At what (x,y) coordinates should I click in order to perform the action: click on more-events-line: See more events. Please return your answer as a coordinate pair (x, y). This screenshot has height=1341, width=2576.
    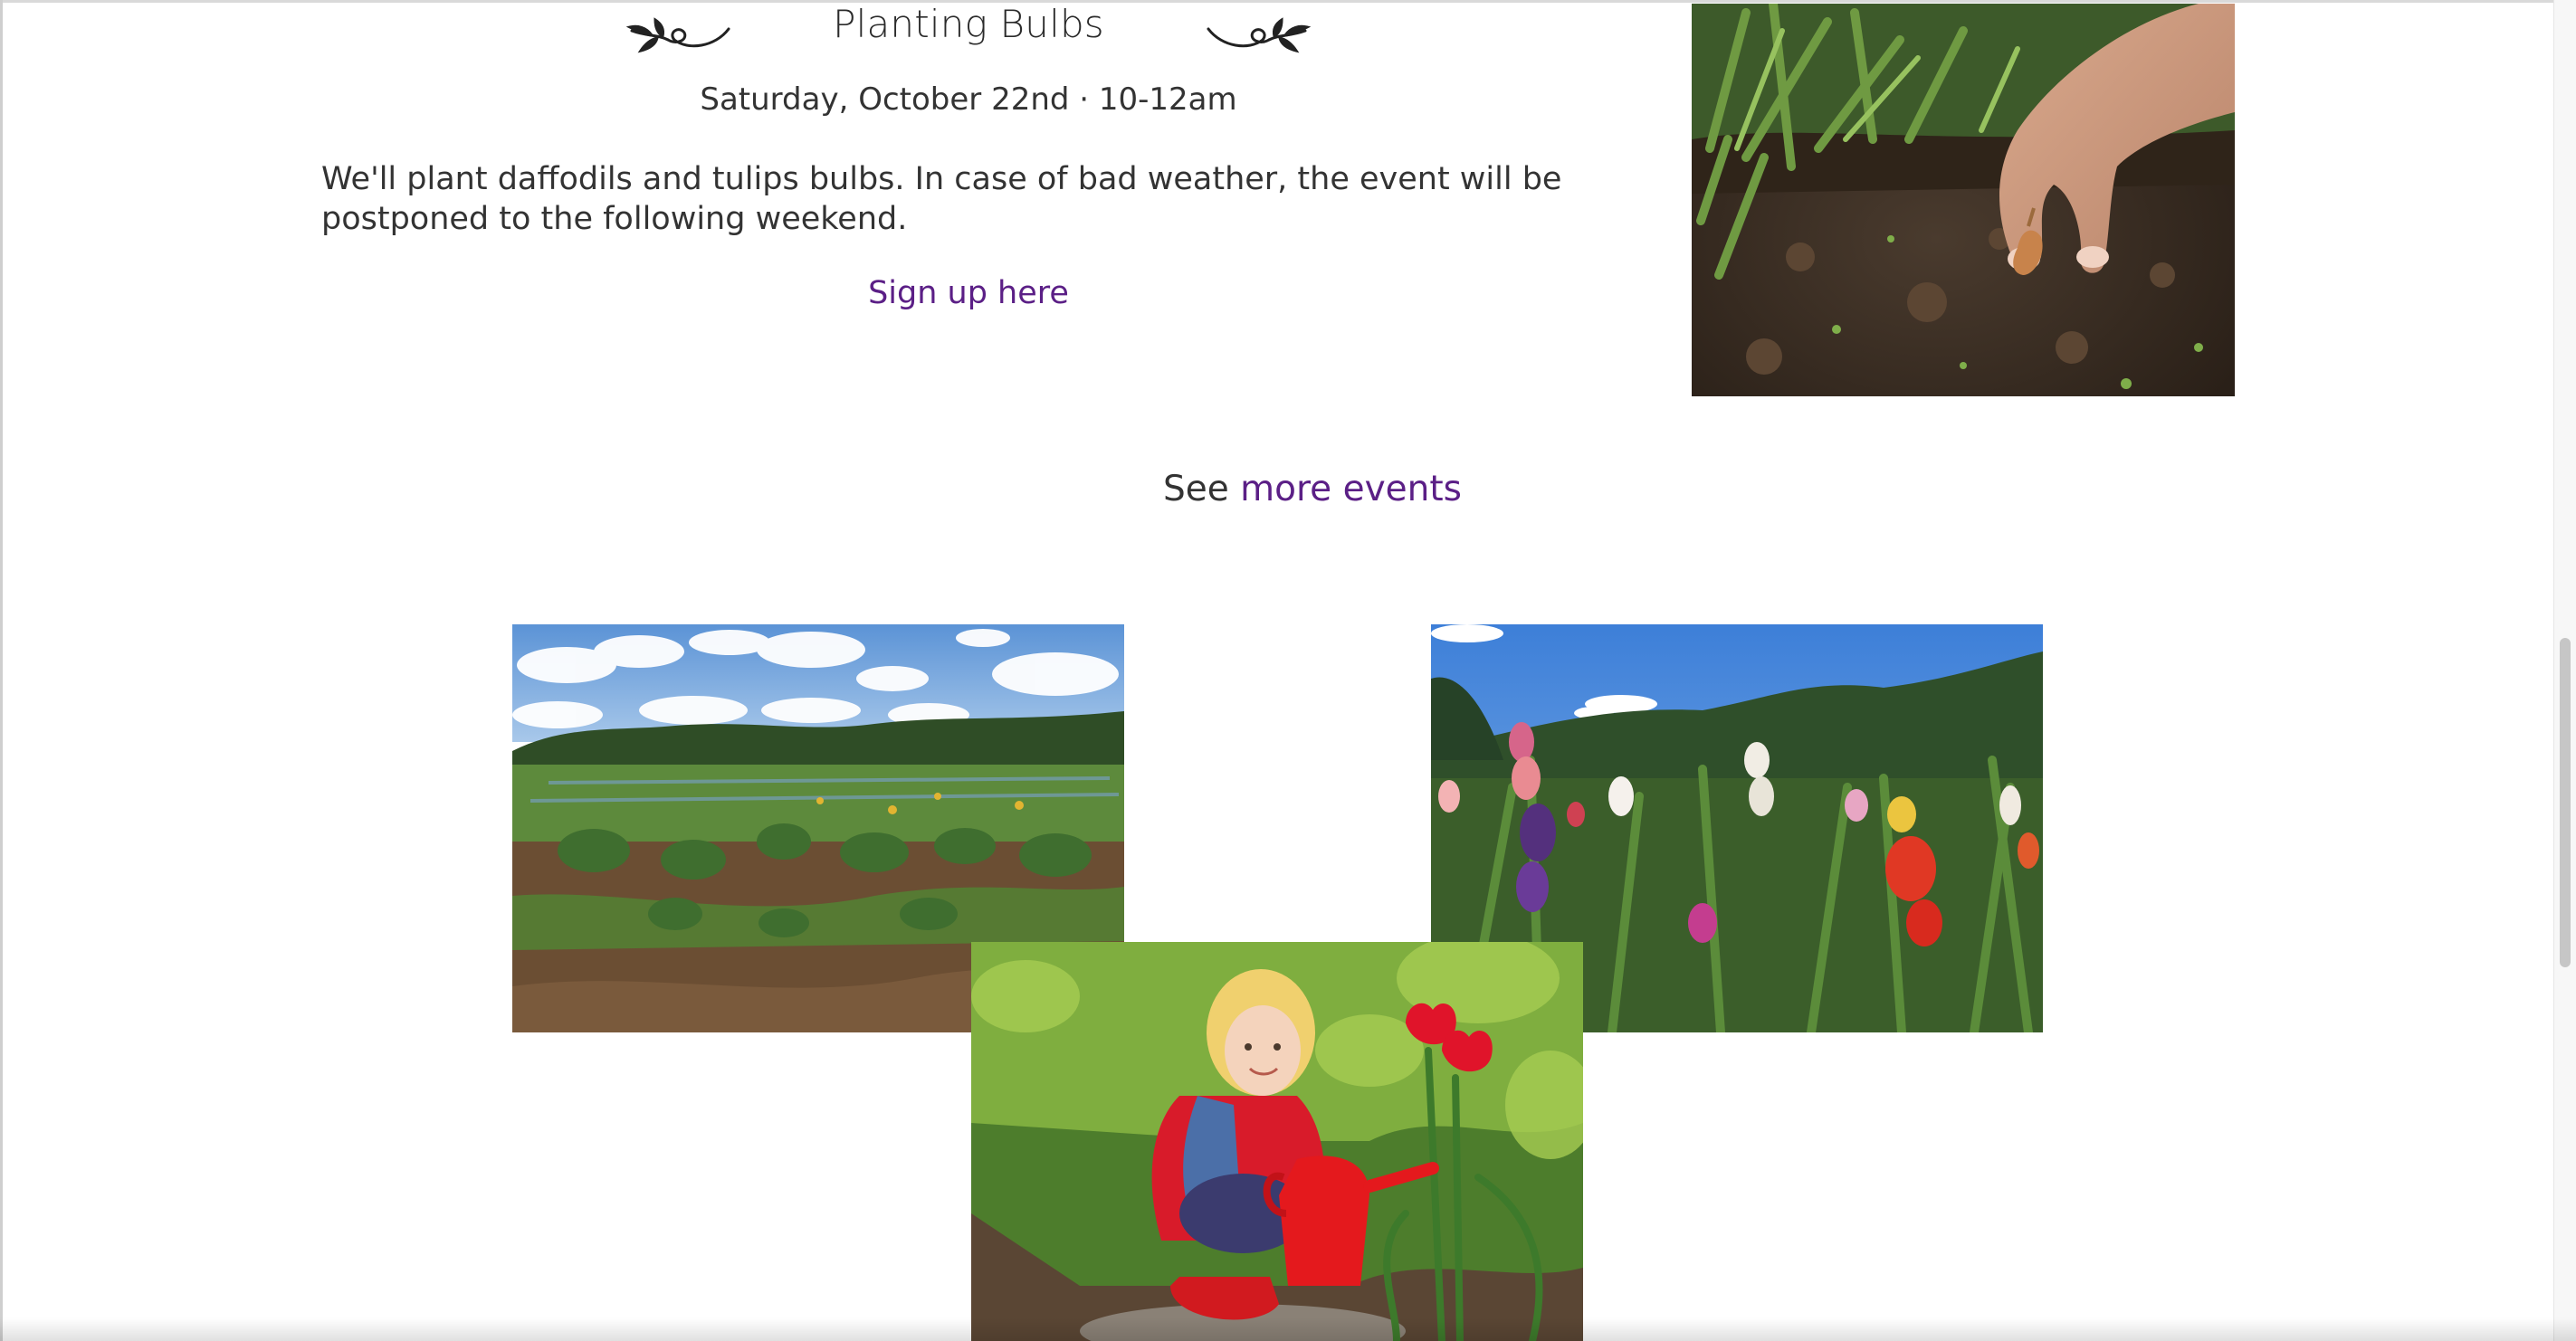
    Looking at the image, I should click on (1312, 489).